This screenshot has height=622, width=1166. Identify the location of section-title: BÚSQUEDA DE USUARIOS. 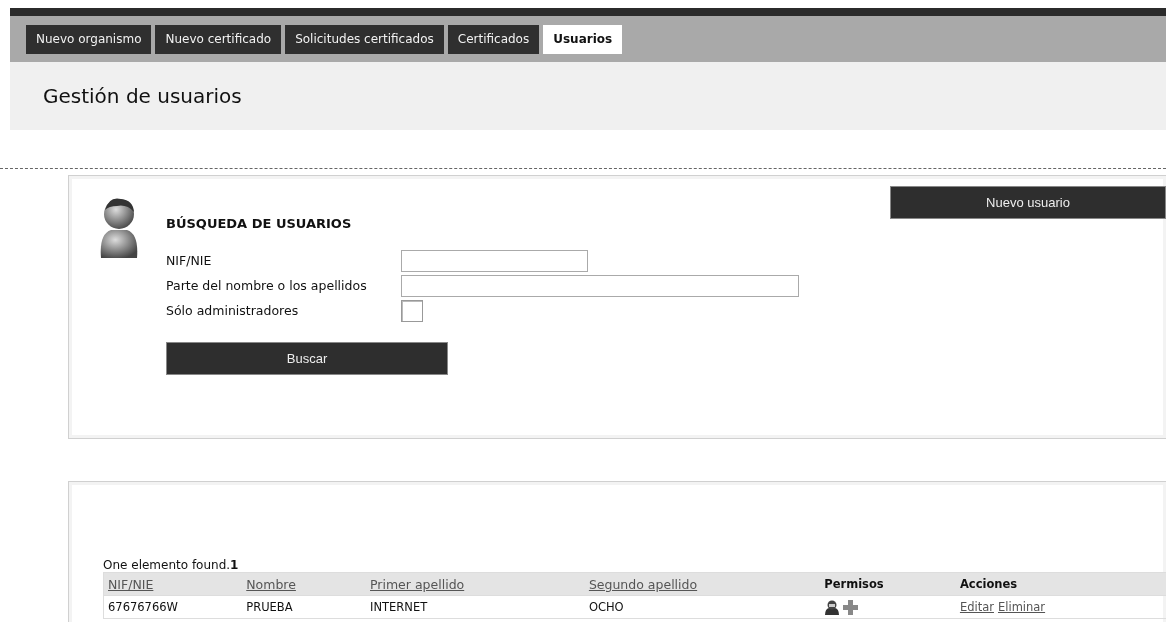
(259, 223).